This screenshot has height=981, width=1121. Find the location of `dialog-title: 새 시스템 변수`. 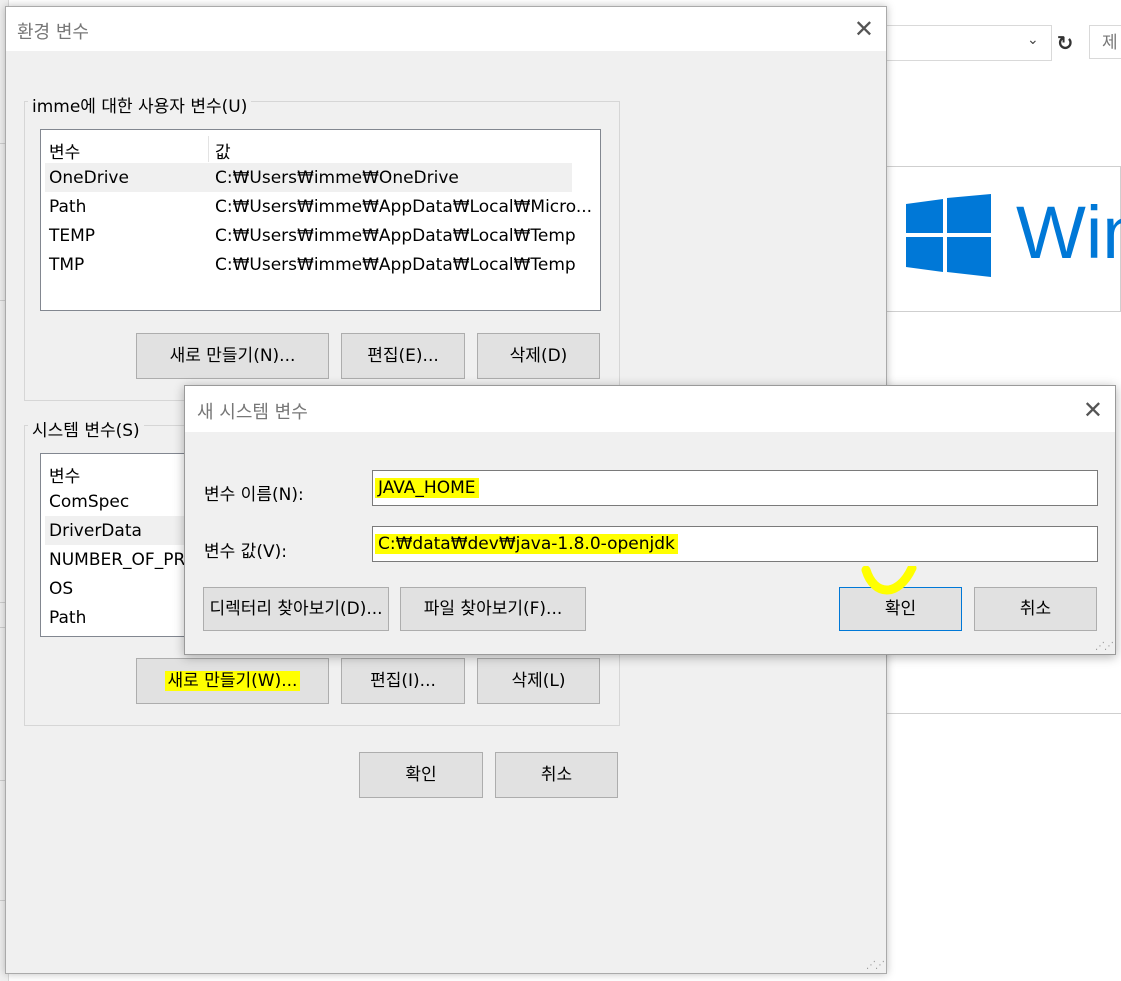

dialog-title: 새 시스템 변수 is located at coordinates (252, 412).